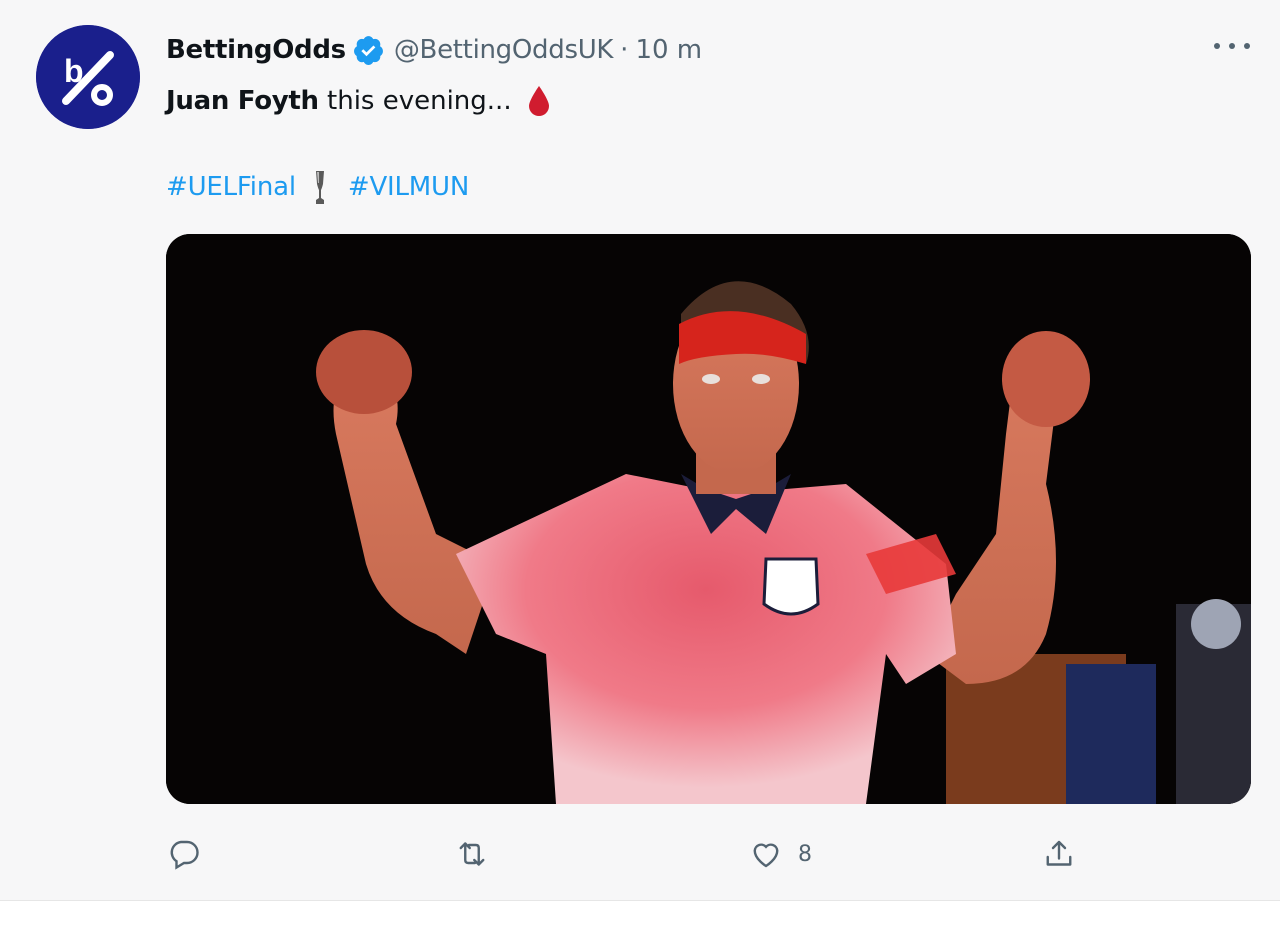 The width and height of the screenshot is (1280, 930). I want to click on hashtag-link-vilmun: #VILMUN, so click(408, 187).